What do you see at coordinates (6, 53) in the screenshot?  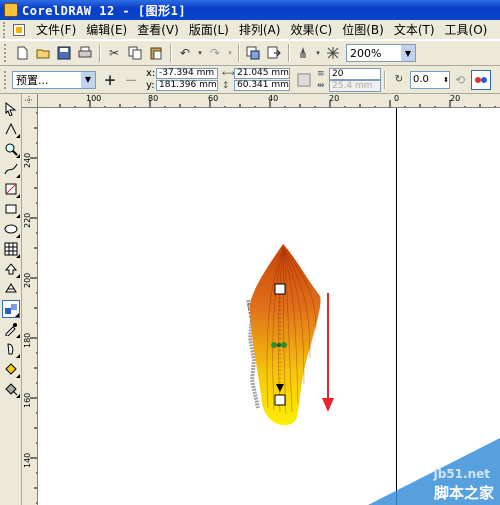 I see `toolbar-grip` at bounding box center [6, 53].